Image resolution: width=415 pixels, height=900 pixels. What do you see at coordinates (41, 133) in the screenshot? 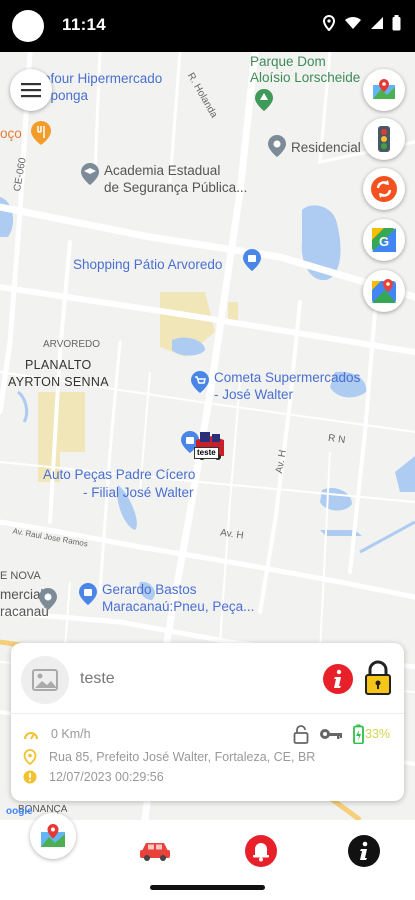
I see `restaurant-pin-icon` at bounding box center [41, 133].